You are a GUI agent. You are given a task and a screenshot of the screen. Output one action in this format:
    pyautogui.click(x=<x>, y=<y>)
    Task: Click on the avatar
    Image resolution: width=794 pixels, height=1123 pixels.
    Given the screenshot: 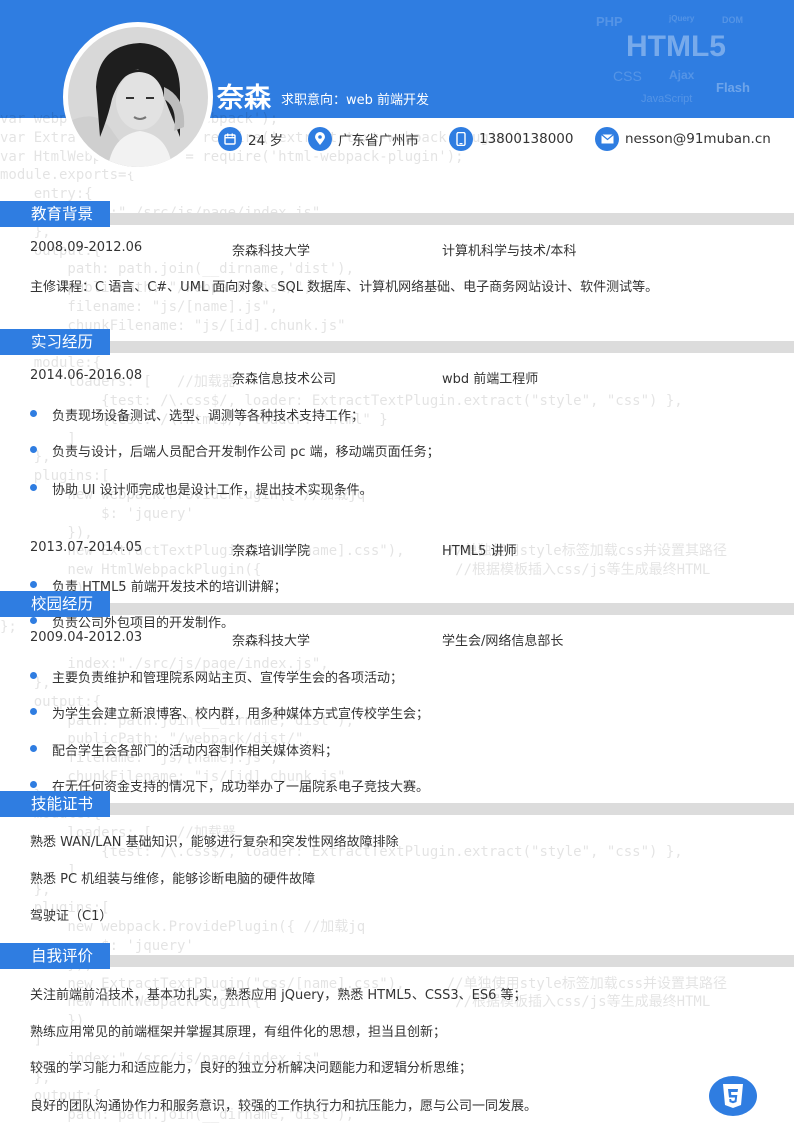 What is the action you would take?
    pyautogui.click(x=138, y=97)
    